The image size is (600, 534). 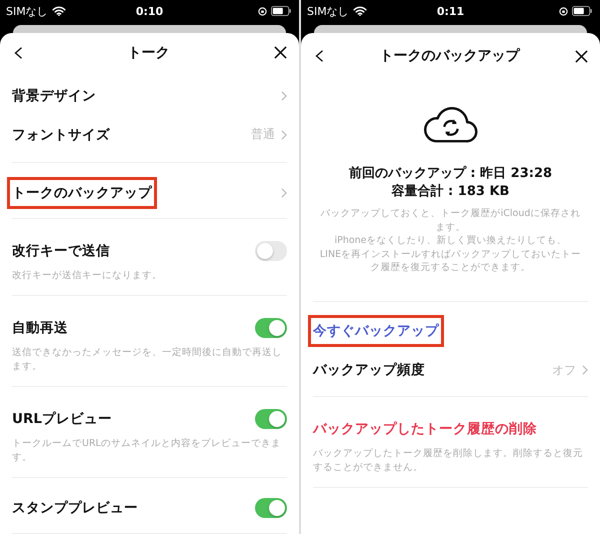 What do you see at coordinates (451, 125) in the screenshot?
I see `cloud-sync-icon` at bounding box center [451, 125].